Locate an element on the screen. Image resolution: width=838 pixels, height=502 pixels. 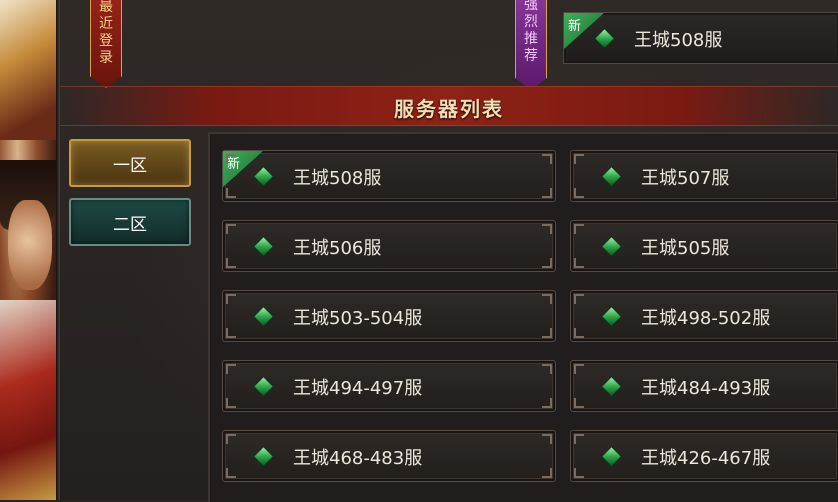
recent-login-banner: 最 近 登 录 is located at coordinates (106, 44).